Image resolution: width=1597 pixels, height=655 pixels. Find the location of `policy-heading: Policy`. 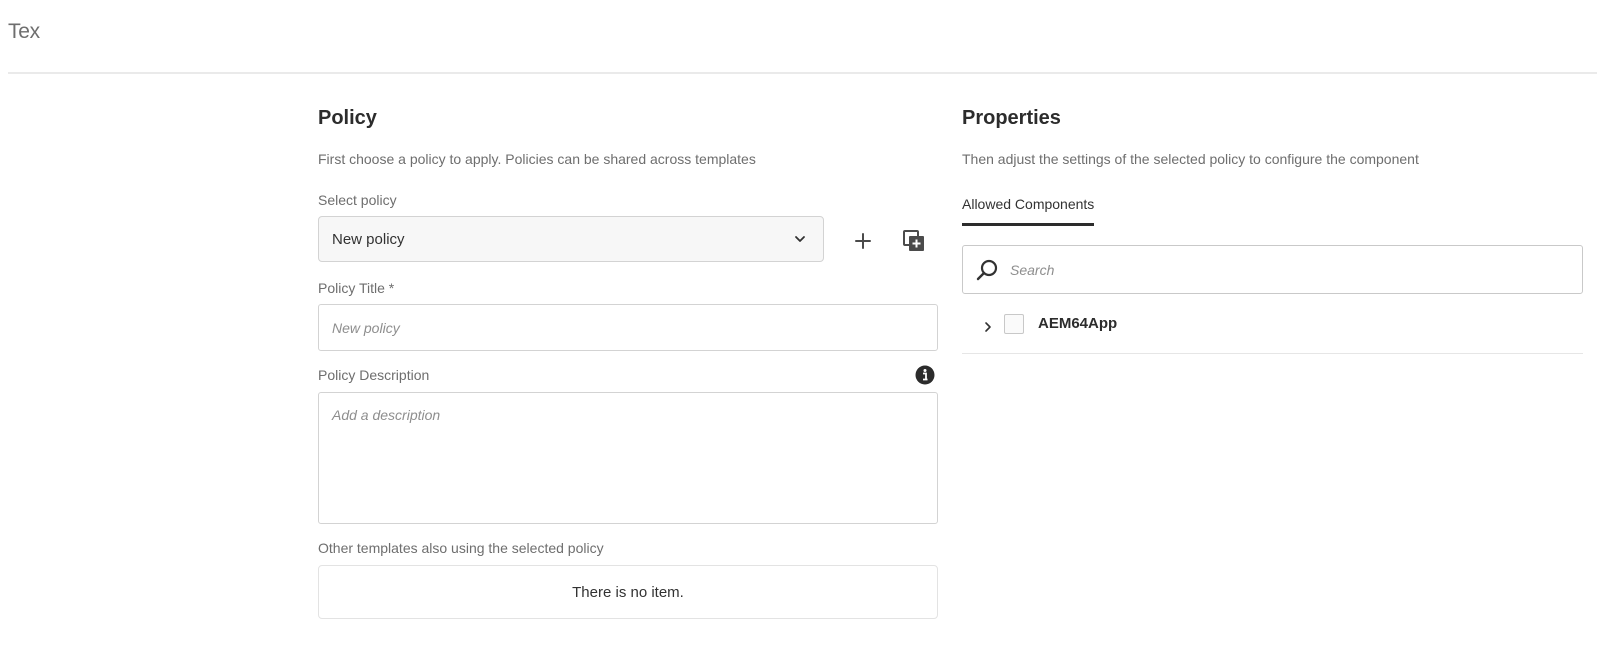

policy-heading: Policy is located at coordinates (347, 118).